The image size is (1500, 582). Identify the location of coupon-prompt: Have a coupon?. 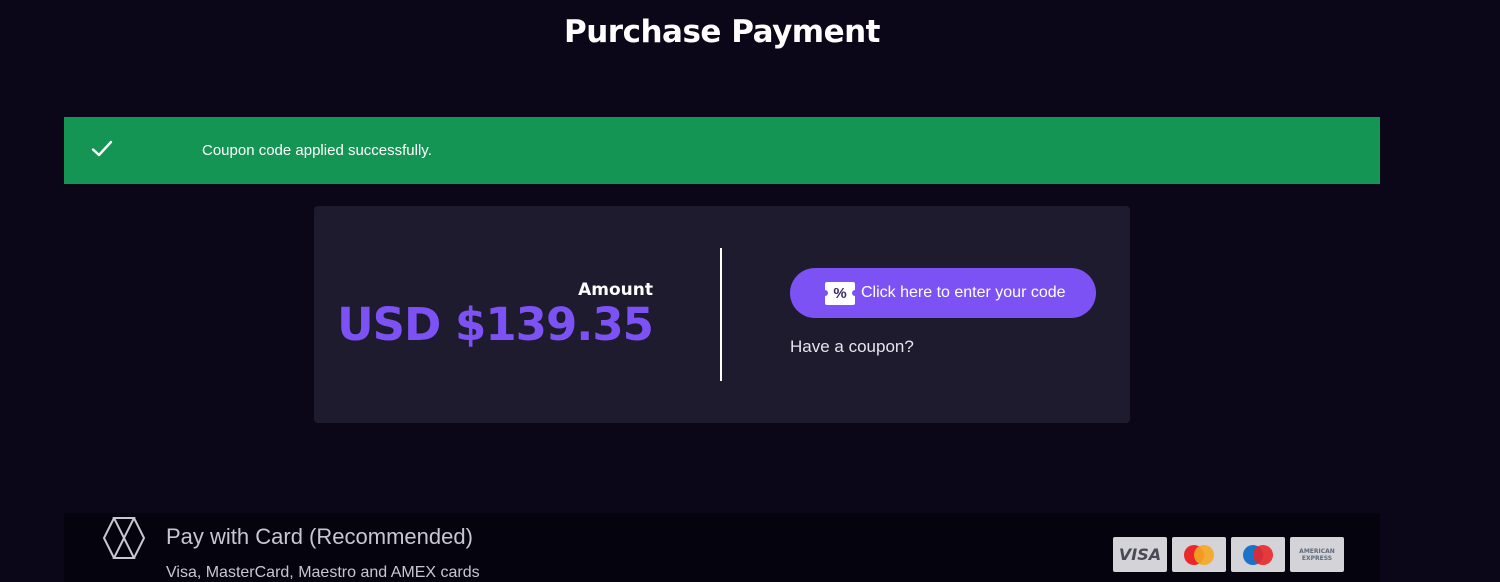
(852, 346).